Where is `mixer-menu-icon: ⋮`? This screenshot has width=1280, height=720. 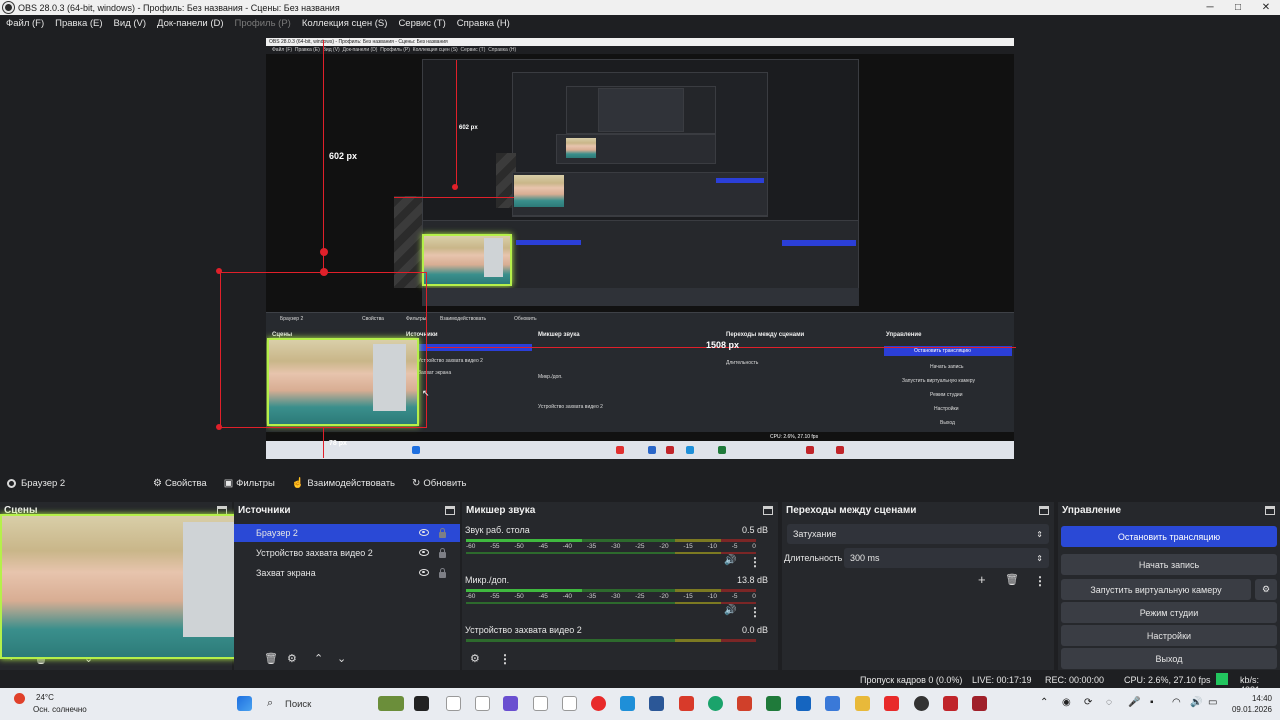
mixer-menu-icon: ⋮ is located at coordinates (505, 659).